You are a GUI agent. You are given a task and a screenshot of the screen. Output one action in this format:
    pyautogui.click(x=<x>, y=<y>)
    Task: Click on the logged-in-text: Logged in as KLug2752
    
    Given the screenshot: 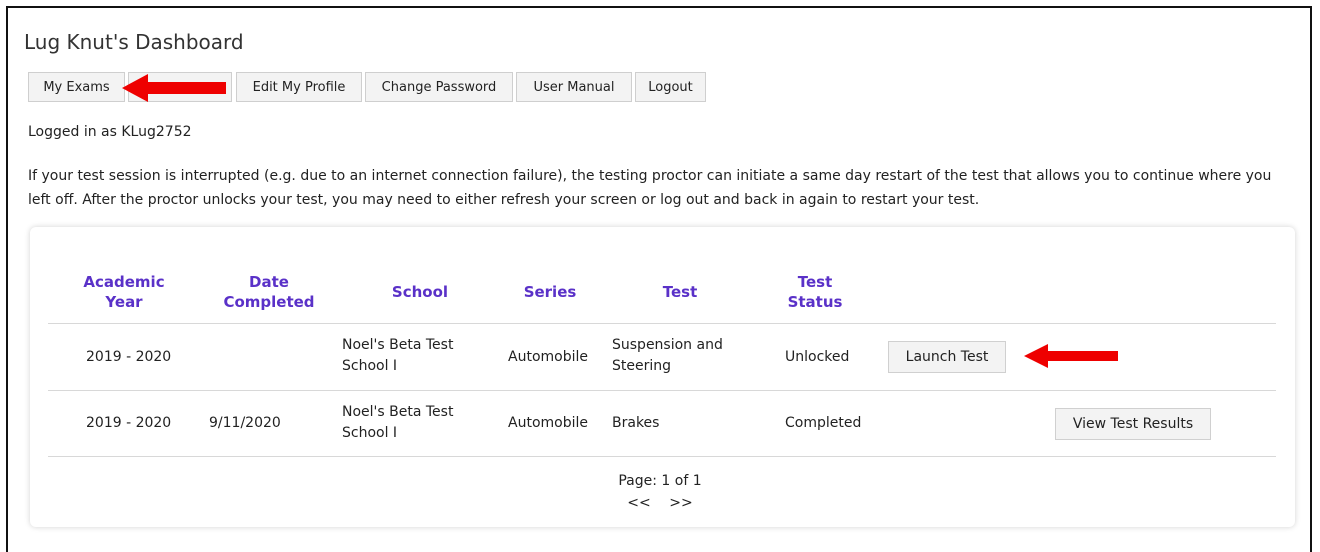 What is the action you would take?
    pyautogui.click(x=110, y=132)
    